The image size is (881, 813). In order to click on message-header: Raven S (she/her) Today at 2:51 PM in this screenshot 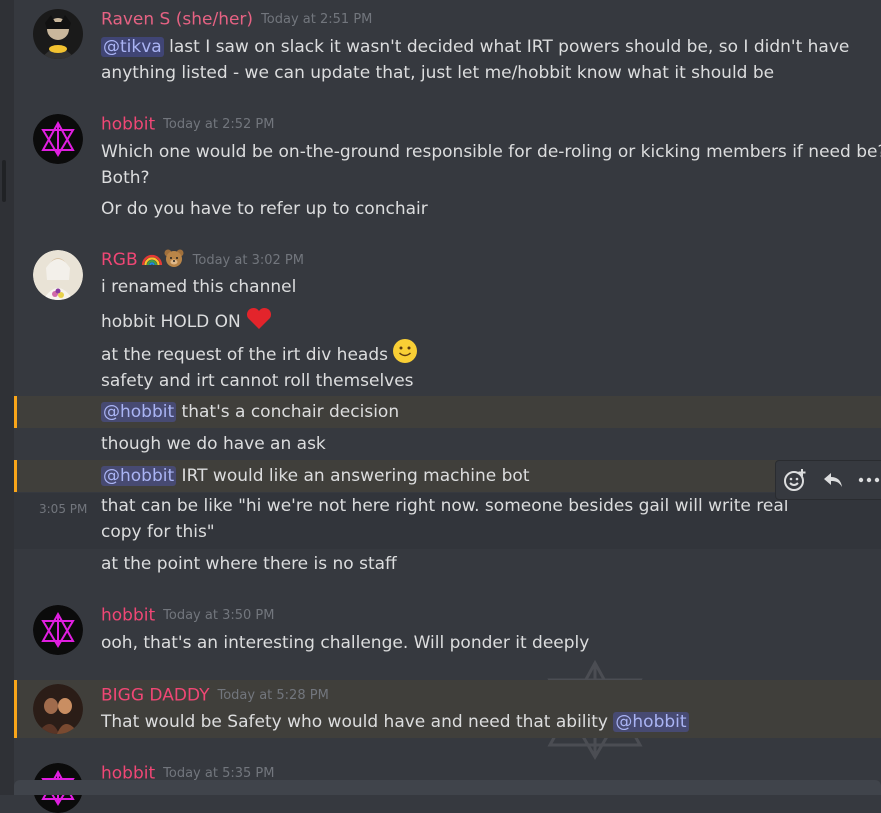, I will do `click(236, 20)`.